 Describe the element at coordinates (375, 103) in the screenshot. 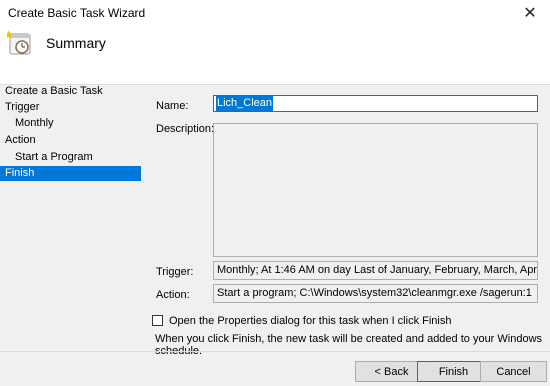

I see `name-field: Lich_Clean` at that location.